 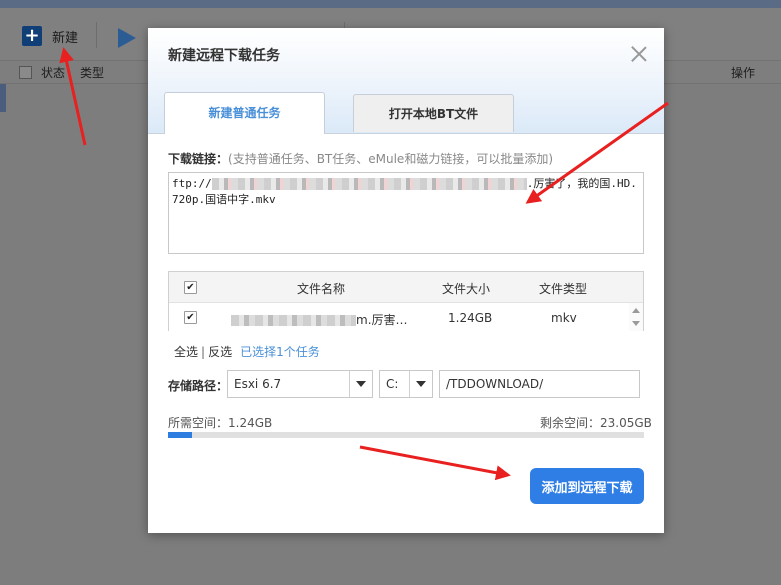 I want to click on sidebar-indicator, so click(x=3, y=98).